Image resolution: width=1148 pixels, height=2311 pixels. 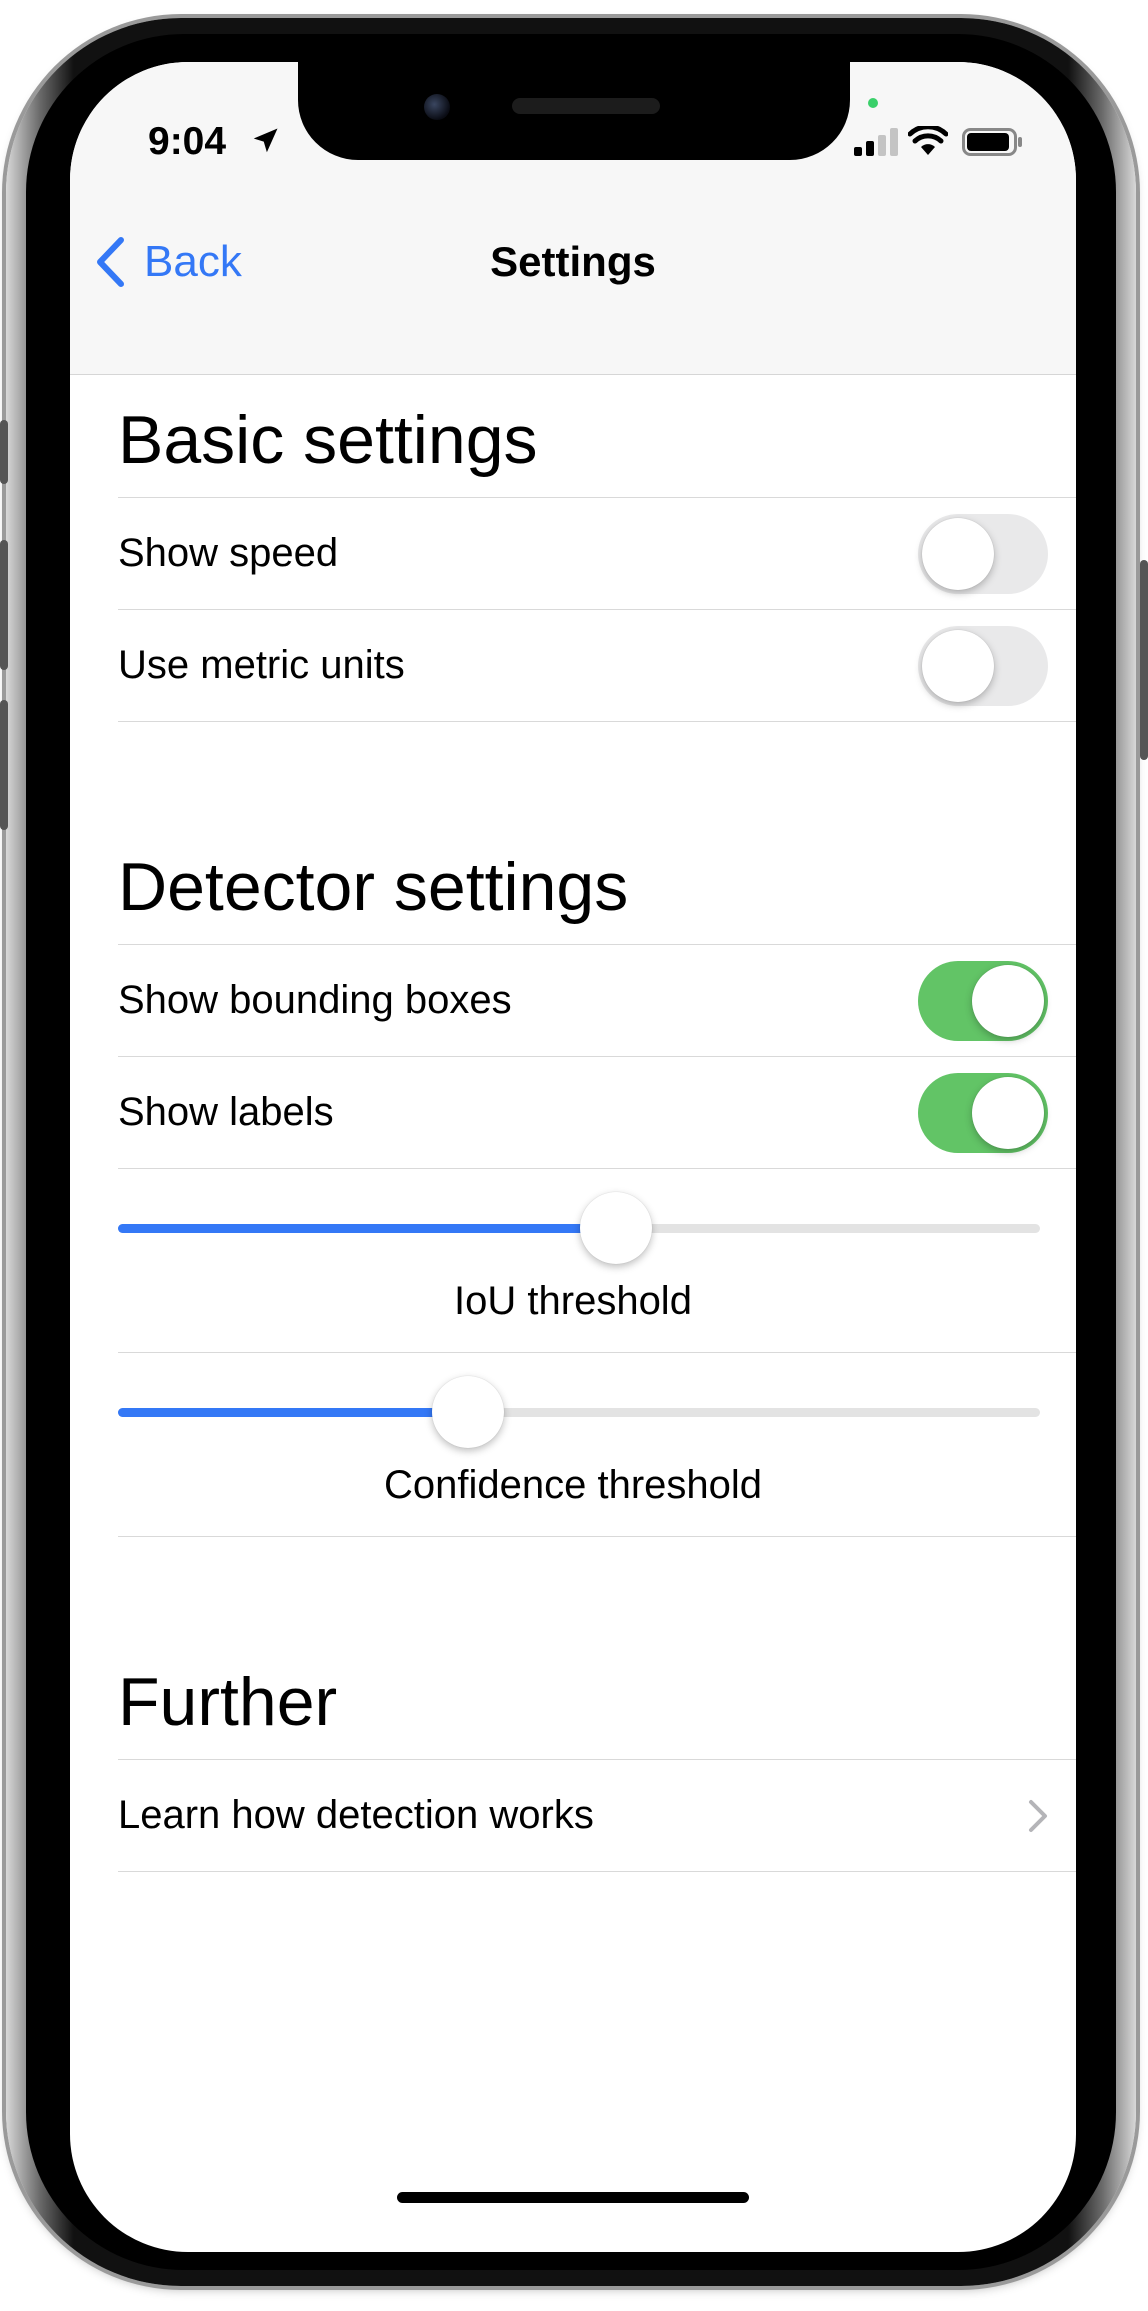 I want to click on confidence-threshold-caption: Confidence threshold, so click(x=573, y=1485).